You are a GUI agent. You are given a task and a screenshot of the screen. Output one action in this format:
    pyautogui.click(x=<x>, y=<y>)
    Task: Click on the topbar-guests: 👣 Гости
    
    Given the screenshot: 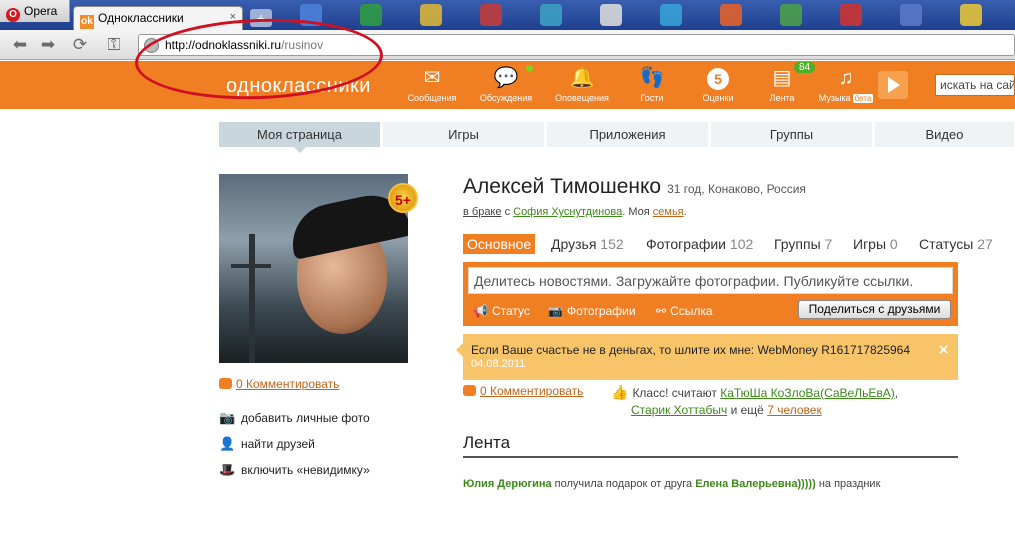 What is the action you would take?
    pyautogui.click(x=652, y=84)
    